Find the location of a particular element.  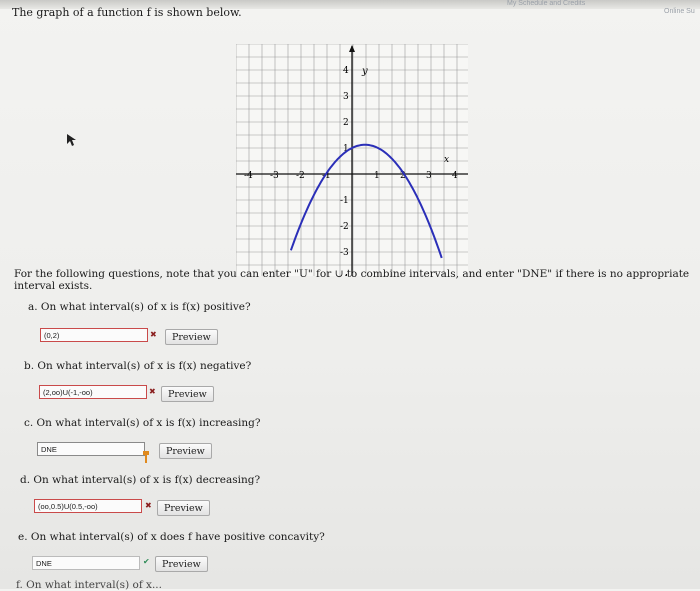

x-tick-label: -3 is located at coordinates (274, 176).